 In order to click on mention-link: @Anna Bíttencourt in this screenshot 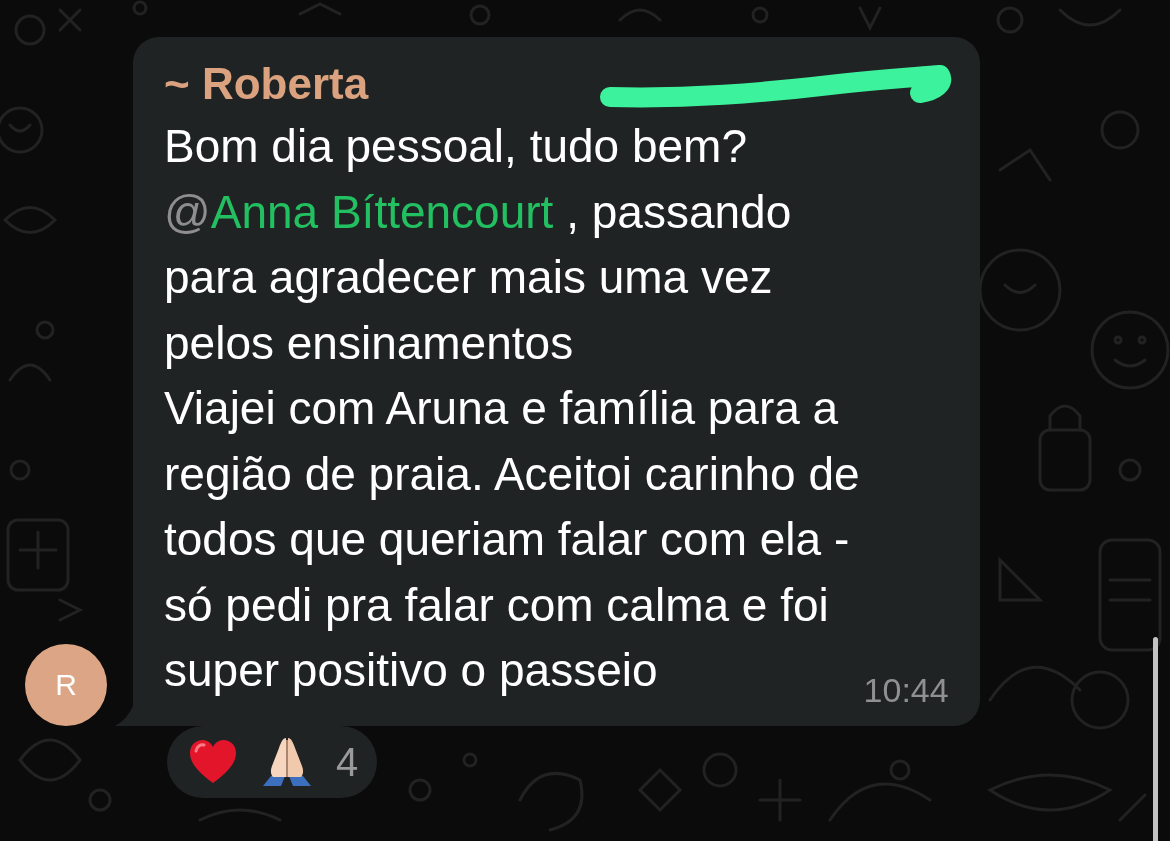, I will do `click(359, 211)`.